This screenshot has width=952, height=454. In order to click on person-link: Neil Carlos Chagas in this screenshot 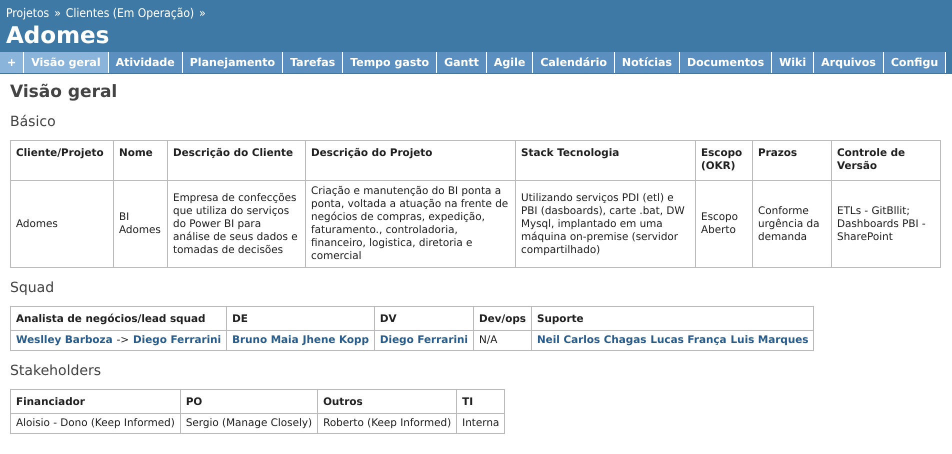, I will do `click(591, 340)`.